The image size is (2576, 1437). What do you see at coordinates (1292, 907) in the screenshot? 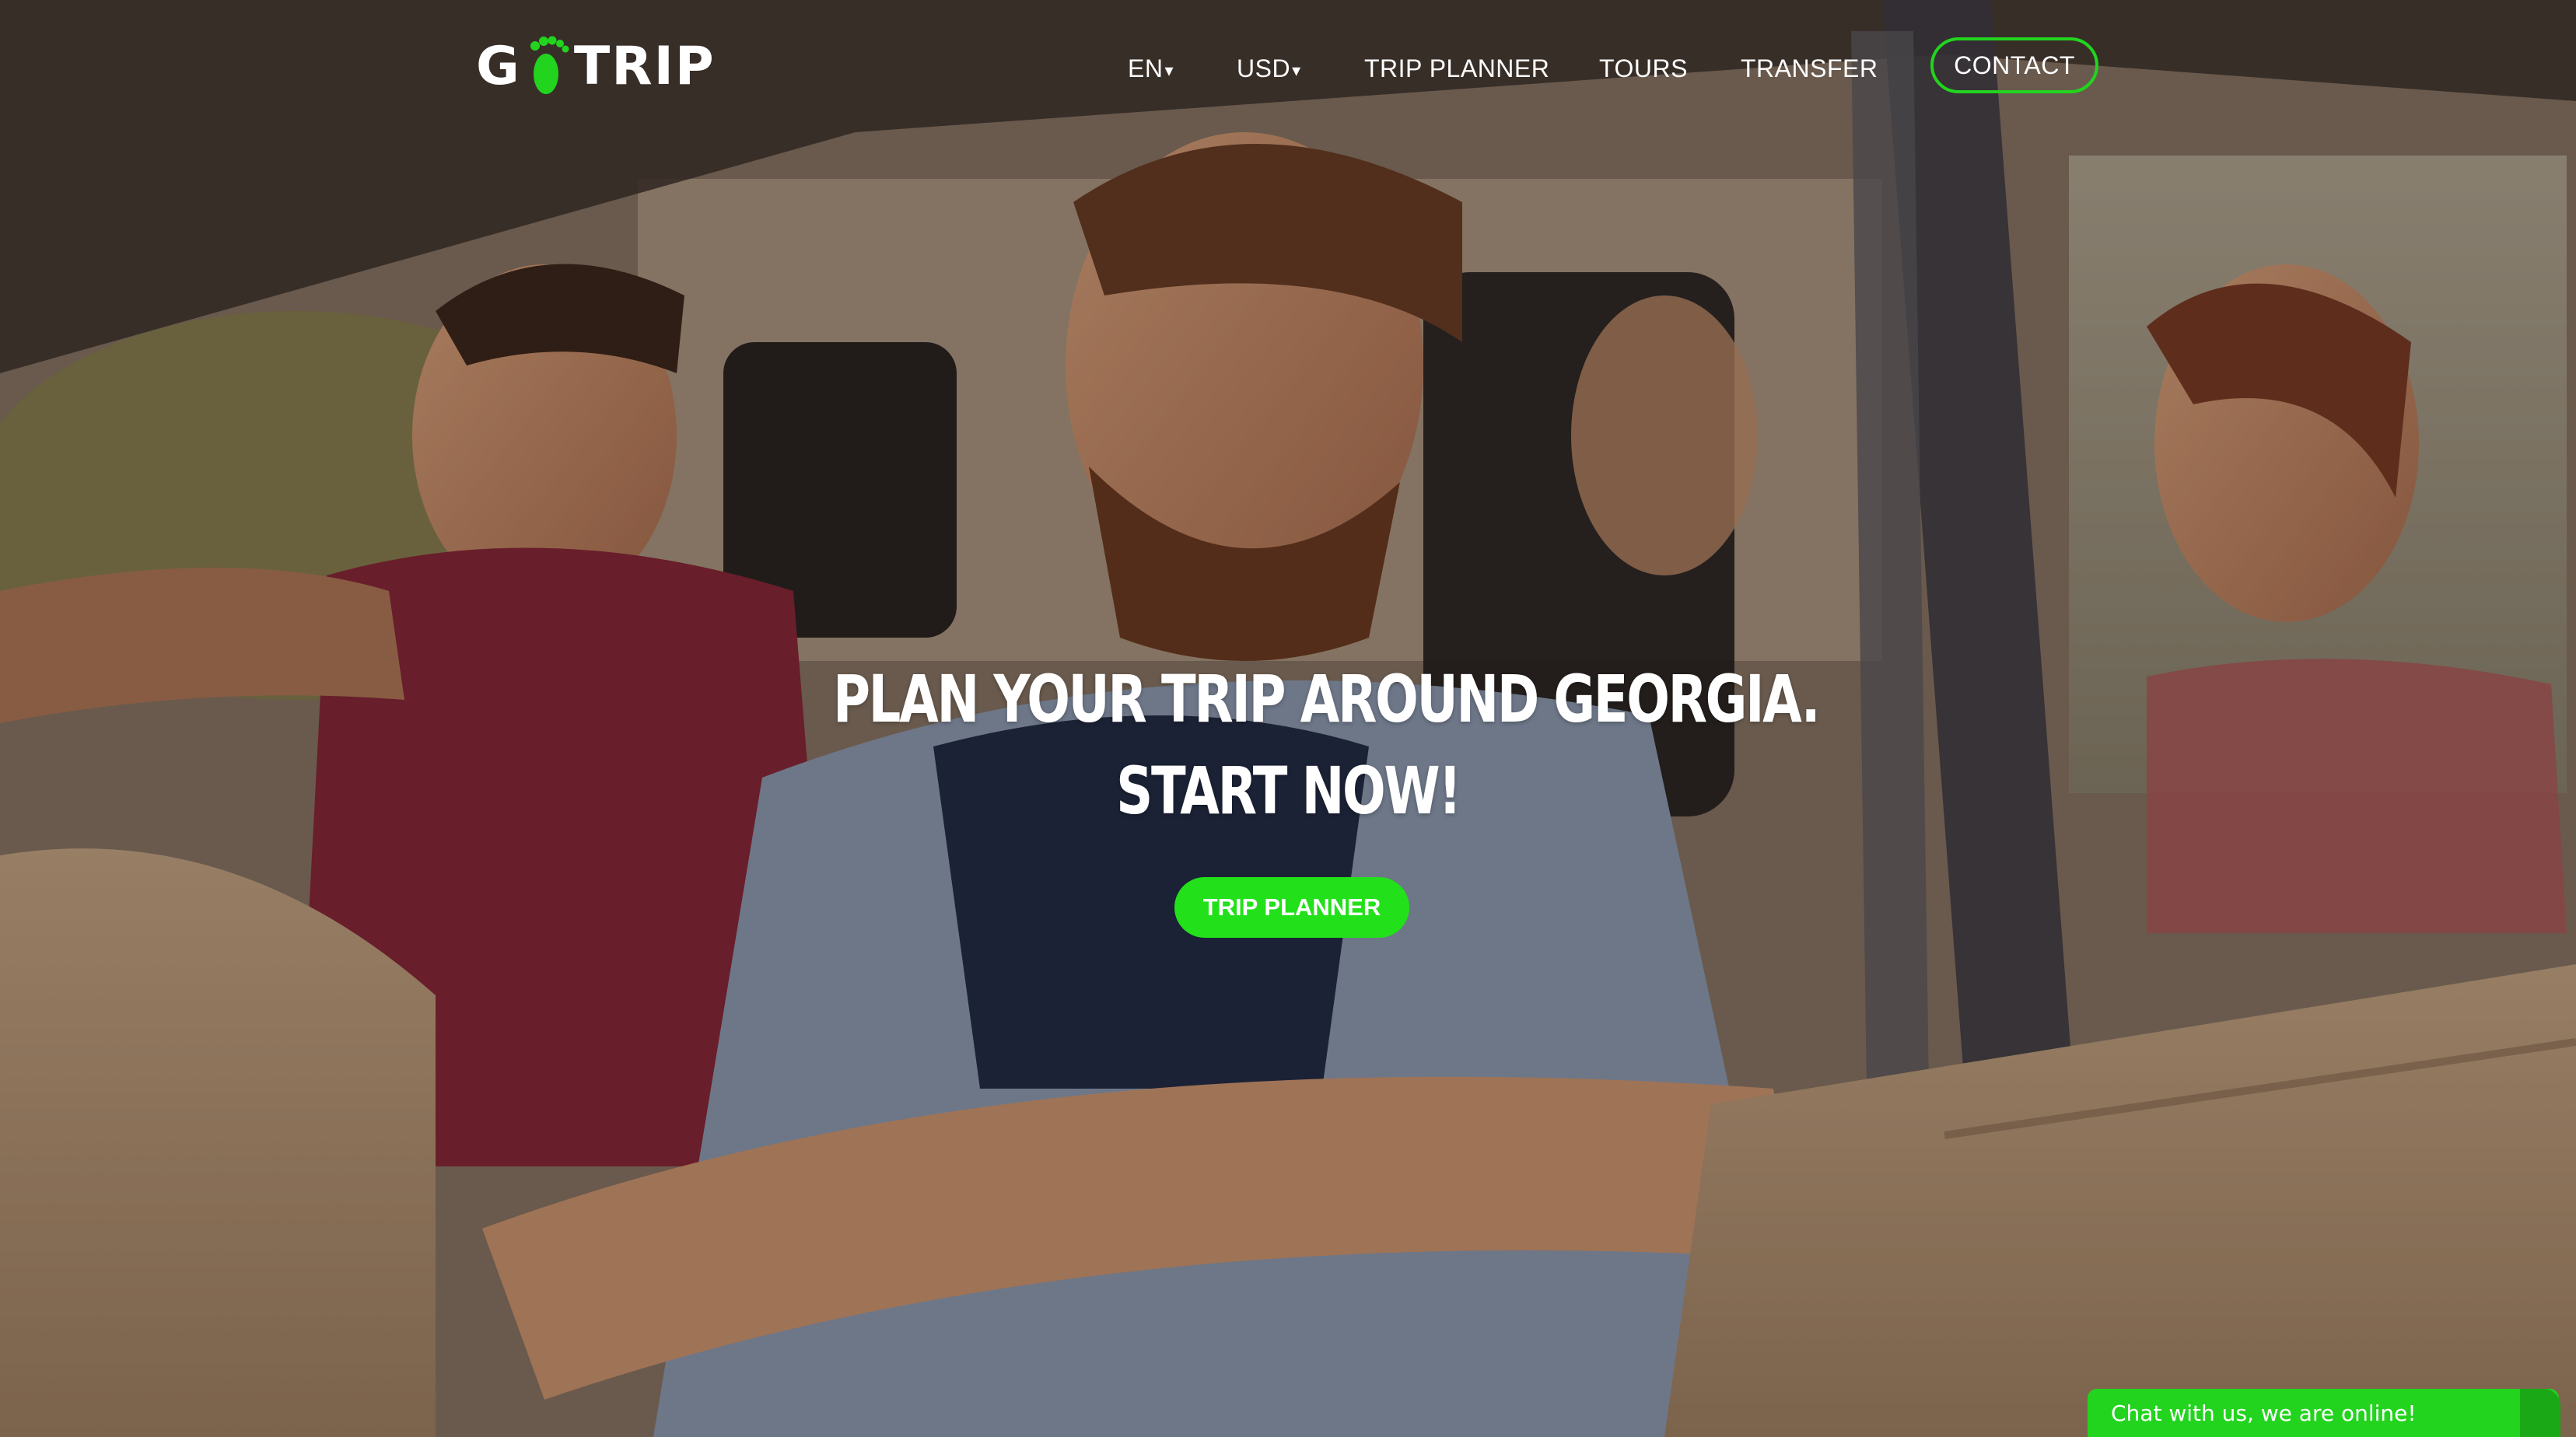
I see `trip-planner-cta-button: TRIP PLANNER` at bounding box center [1292, 907].